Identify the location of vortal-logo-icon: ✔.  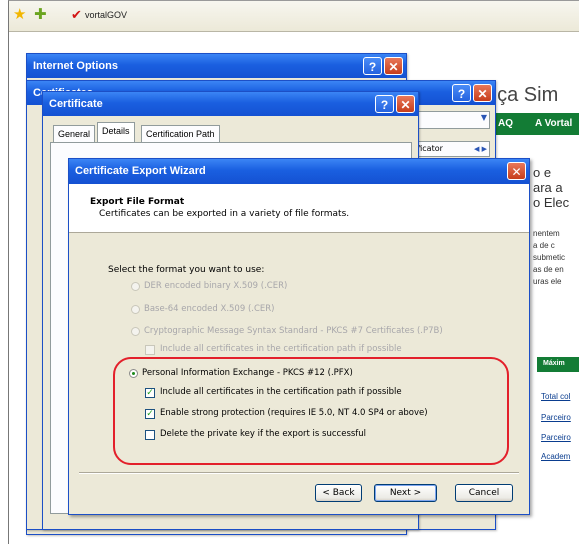
(76, 15).